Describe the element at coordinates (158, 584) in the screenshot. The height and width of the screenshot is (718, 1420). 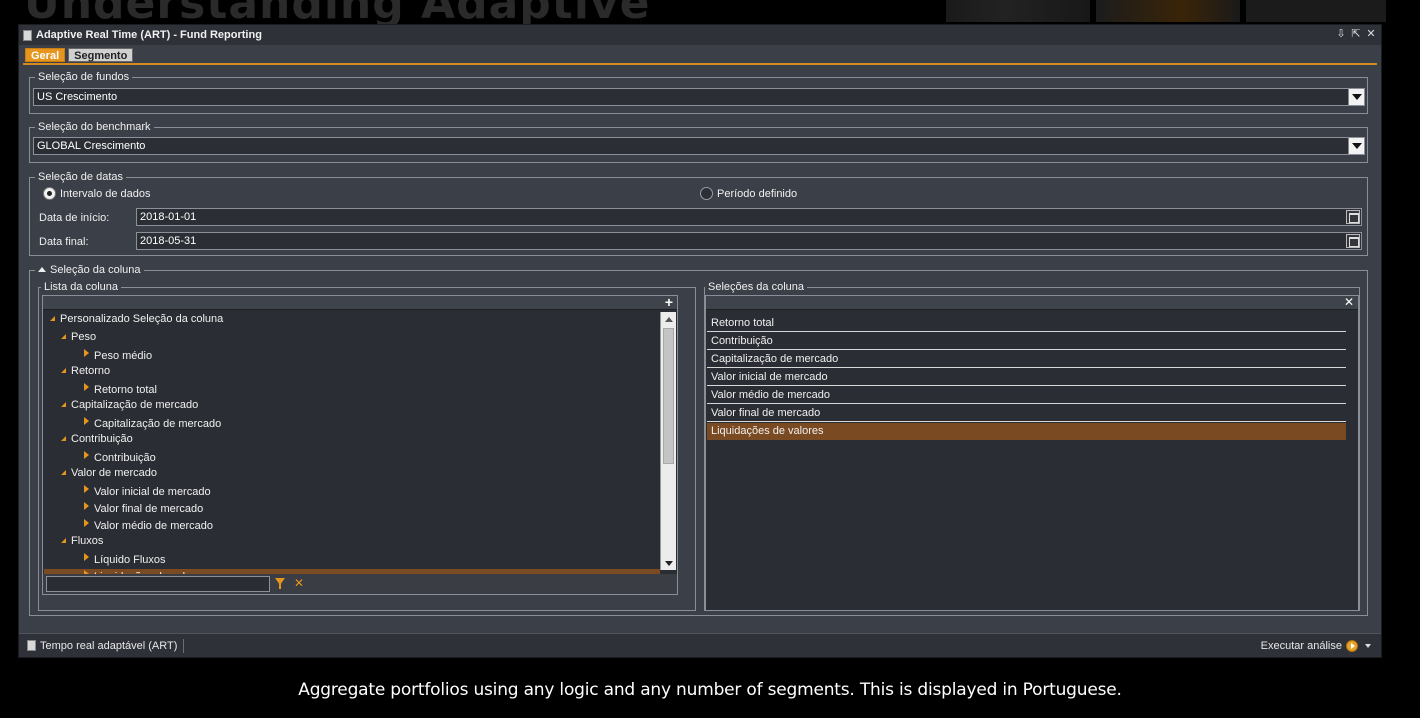
I see `filter-input` at that location.